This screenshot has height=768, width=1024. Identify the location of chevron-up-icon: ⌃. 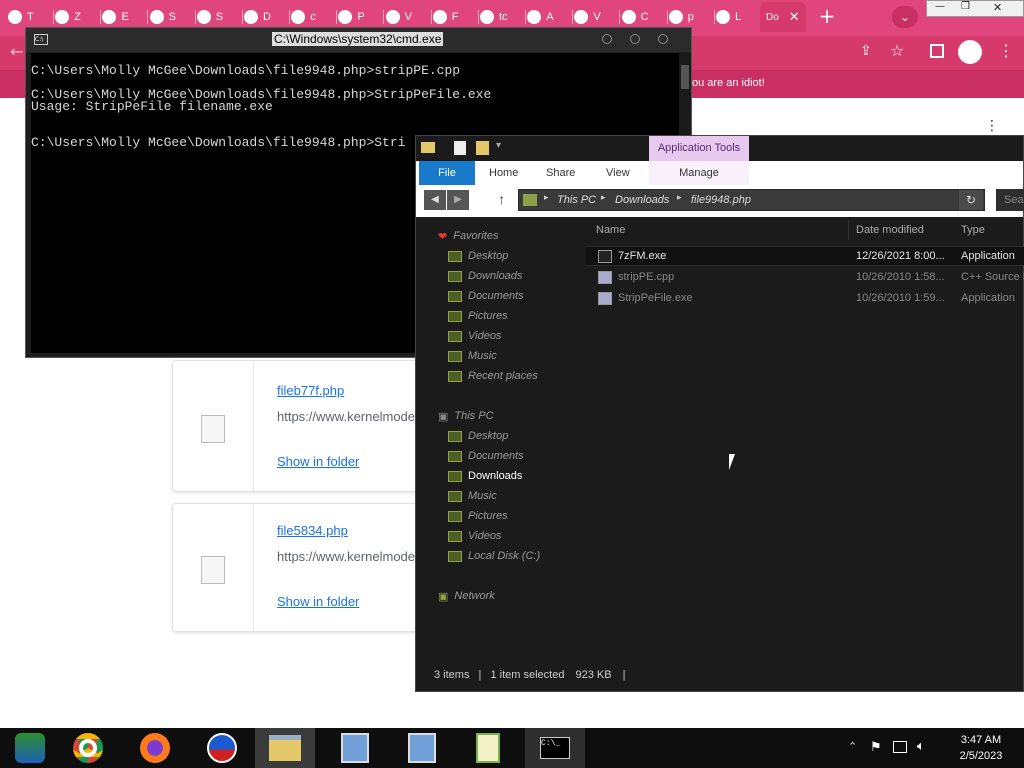
(852, 746).